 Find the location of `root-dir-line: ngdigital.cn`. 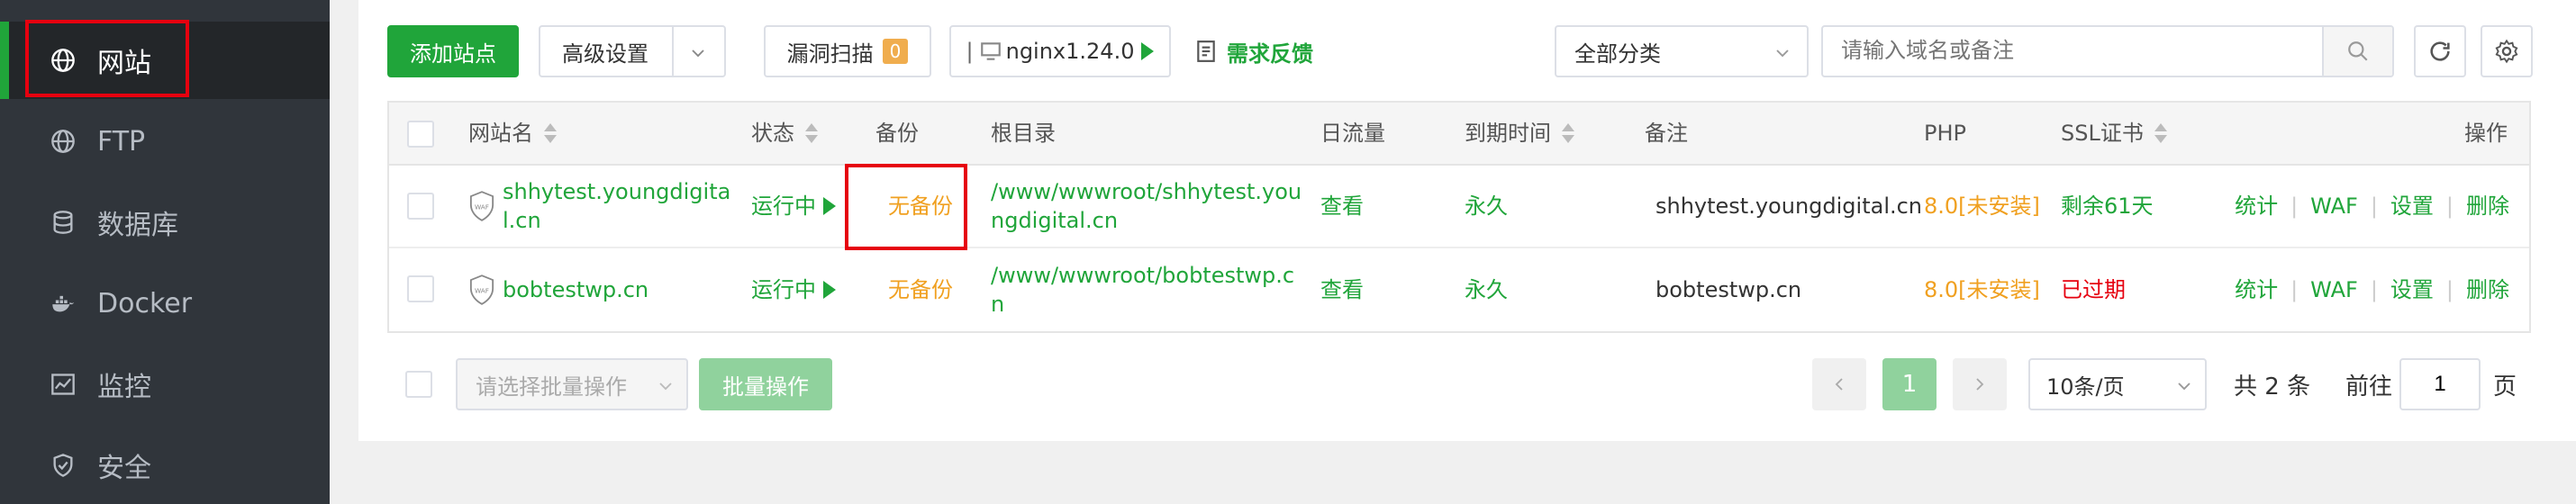

root-dir-line: ngdigital.cn is located at coordinates (1055, 220).